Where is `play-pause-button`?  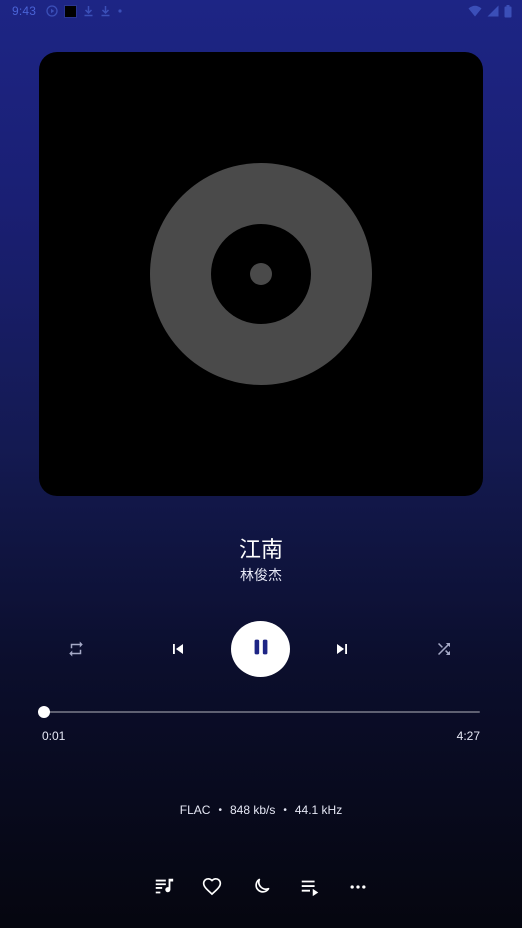 play-pause-button is located at coordinates (260, 649).